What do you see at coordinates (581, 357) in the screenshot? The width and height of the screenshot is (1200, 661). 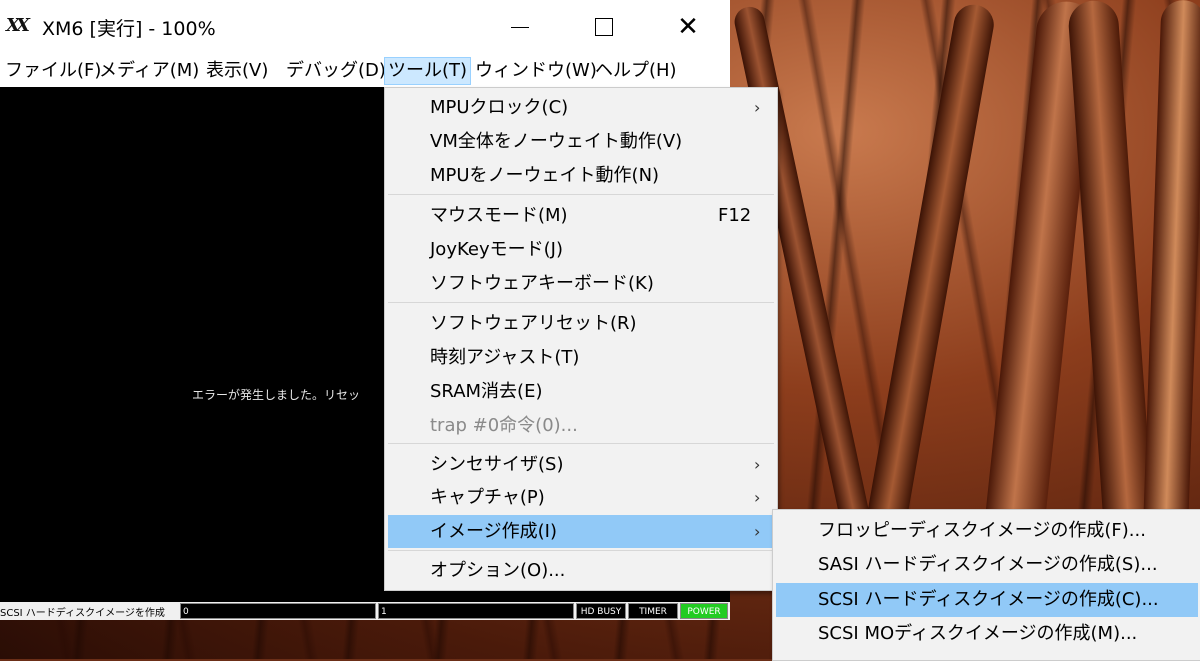 I see `menu-item-time-adjust: 時刻アジャスト(T)` at bounding box center [581, 357].